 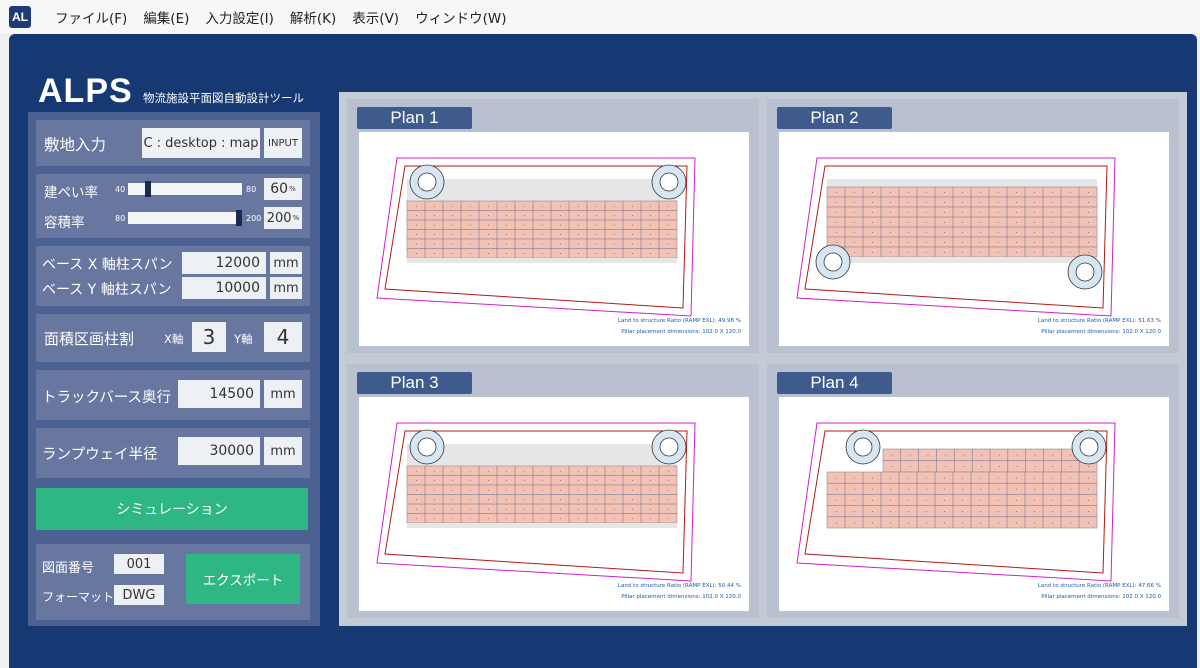 What do you see at coordinates (166, 17) in the screenshot?
I see `menu-edit: 編集(E)` at bounding box center [166, 17].